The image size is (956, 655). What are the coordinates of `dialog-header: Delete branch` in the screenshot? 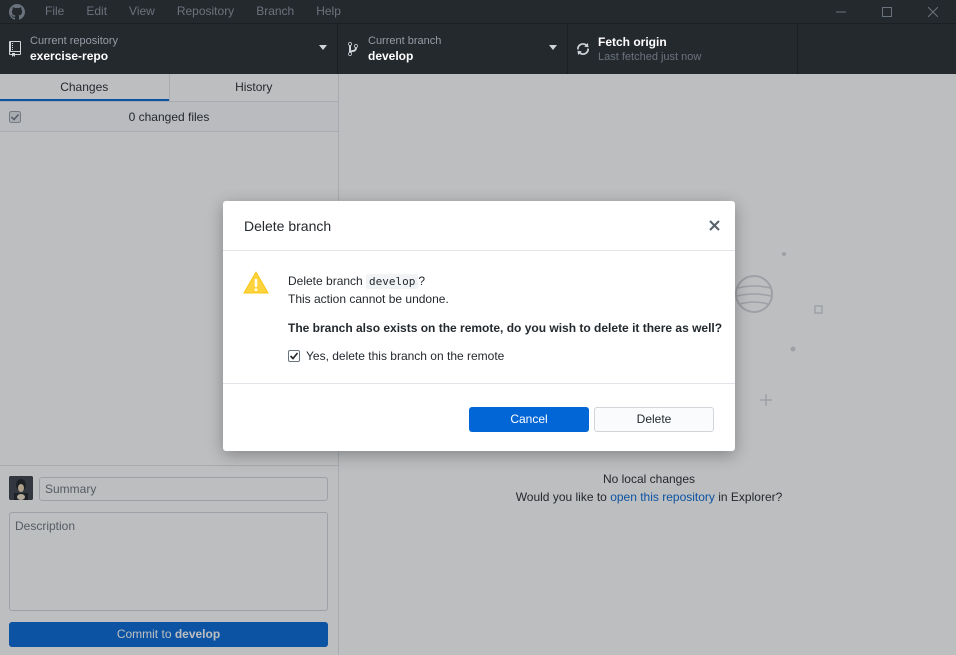 It's located at (479, 226).